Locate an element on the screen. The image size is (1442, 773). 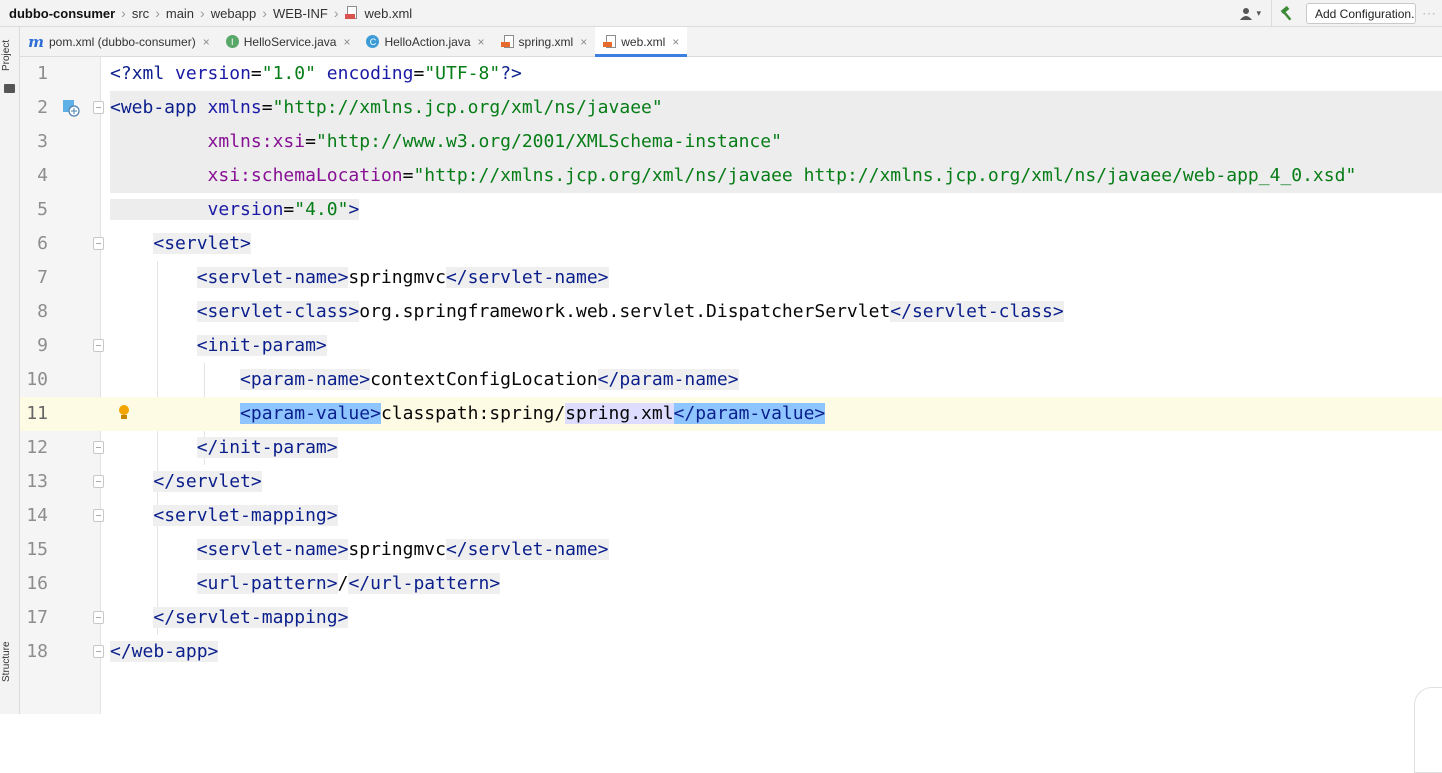
folder-icon is located at coordinates (9, 88).